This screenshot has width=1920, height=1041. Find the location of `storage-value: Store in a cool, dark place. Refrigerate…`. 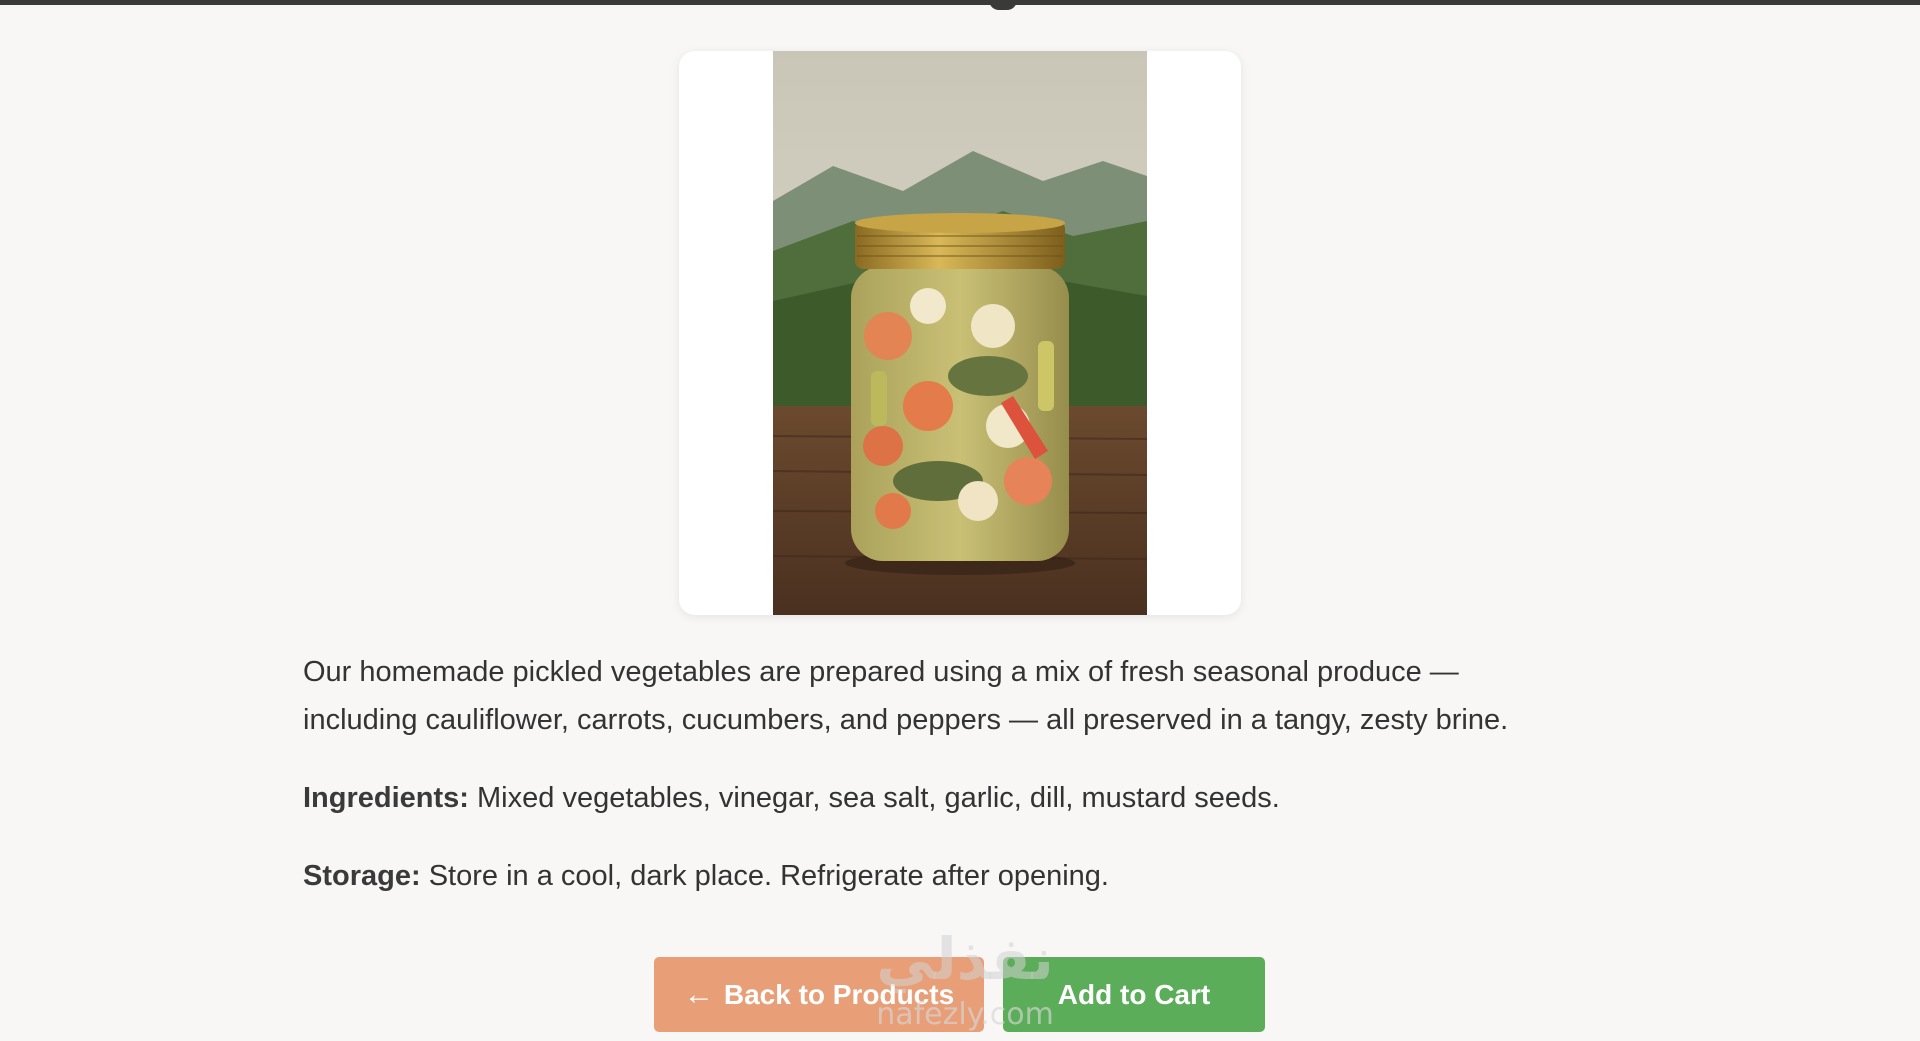

storage-value: Store in a cool, dark place. Refrigerate… is located at coordinates (764, 876).